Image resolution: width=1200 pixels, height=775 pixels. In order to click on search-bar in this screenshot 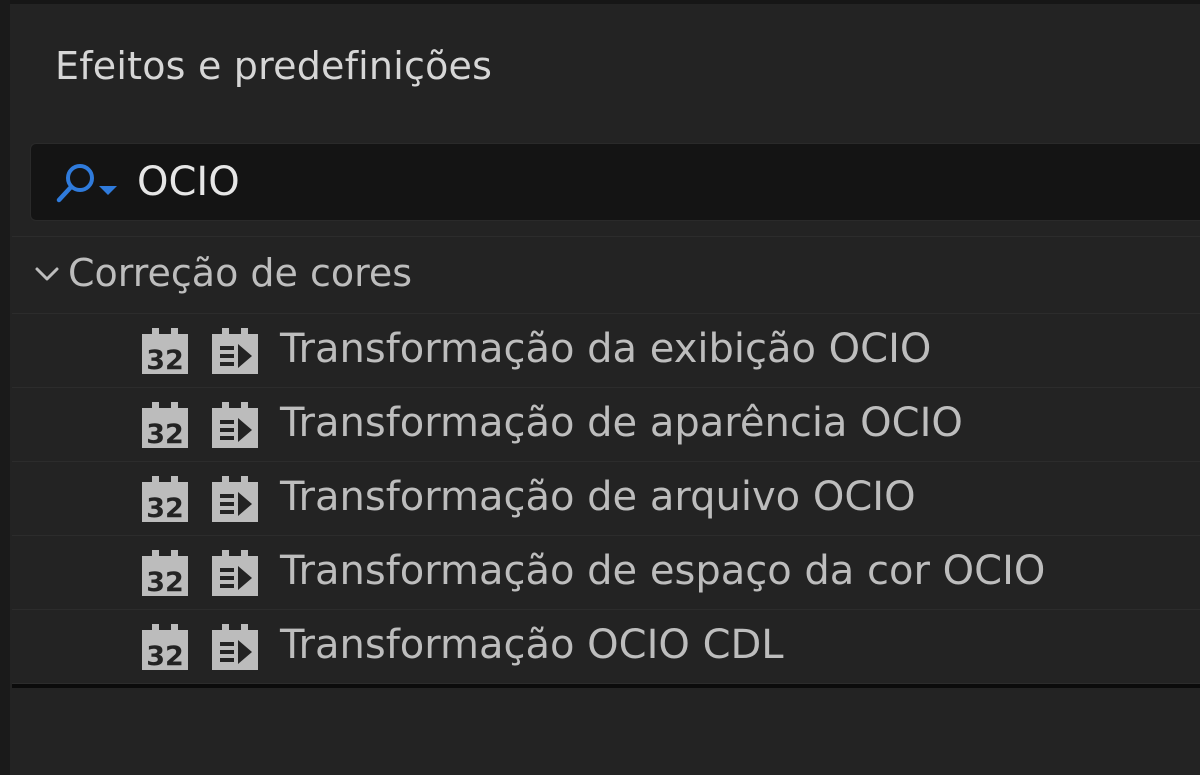, I will do `click(615, 182)`.